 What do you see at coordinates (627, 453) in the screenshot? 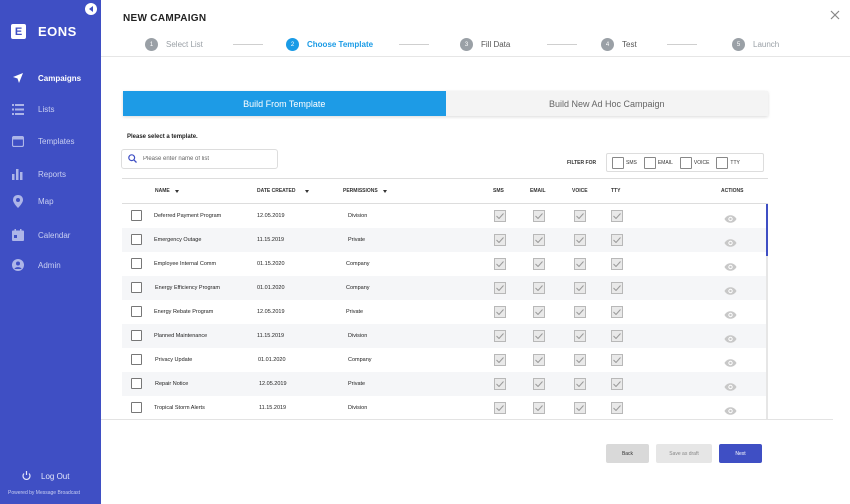
I see `back-button: Back` at bounding box center [627, 453].